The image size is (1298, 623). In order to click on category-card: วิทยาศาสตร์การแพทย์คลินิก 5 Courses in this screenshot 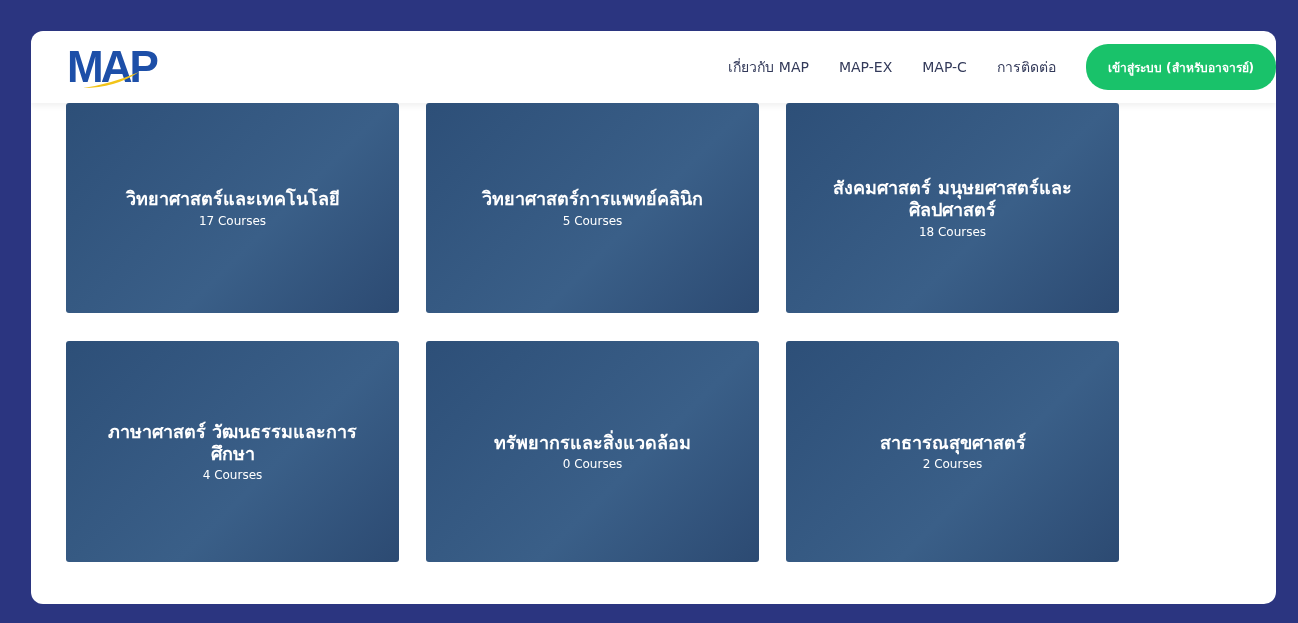, I will do `click(592, 208)`.